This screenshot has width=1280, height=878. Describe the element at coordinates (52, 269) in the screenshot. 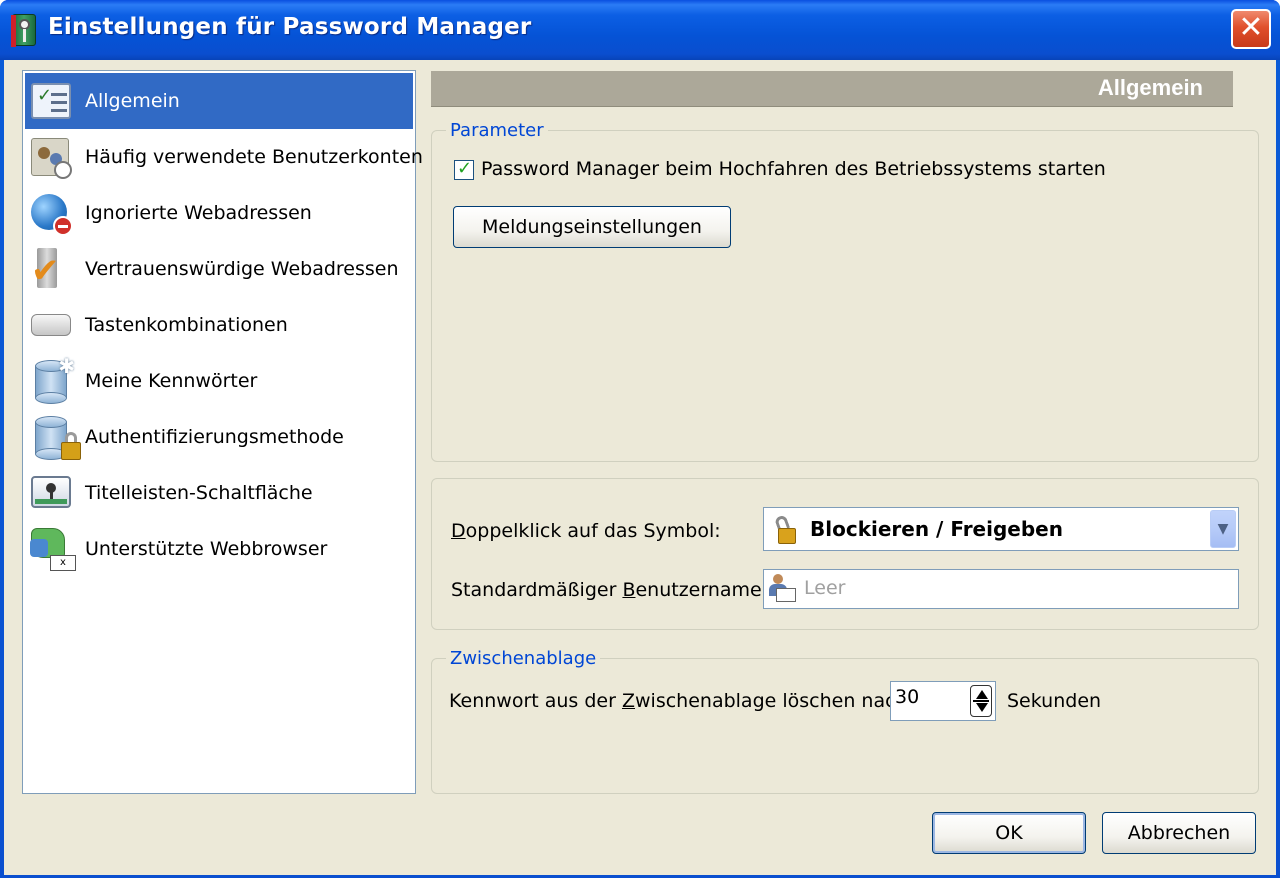

I see `trusted-check-icon: ✔` at that location.